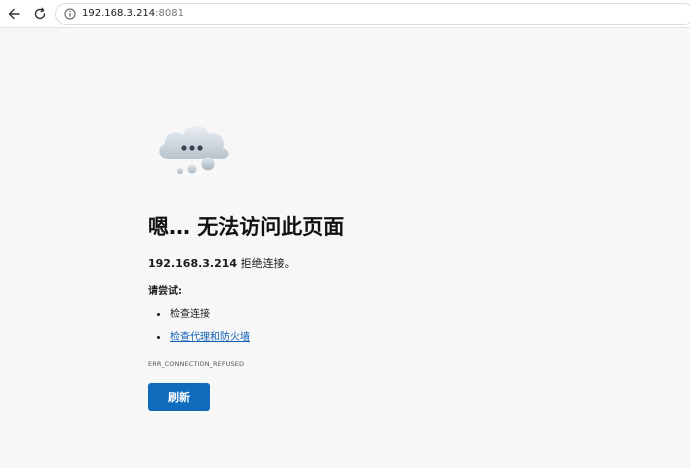 This screenshot has height=468, width=690. What do you see at coordinates (169, 13) in the screenshot?
I see `url-port: :8081` at bounding box center [169, 13].